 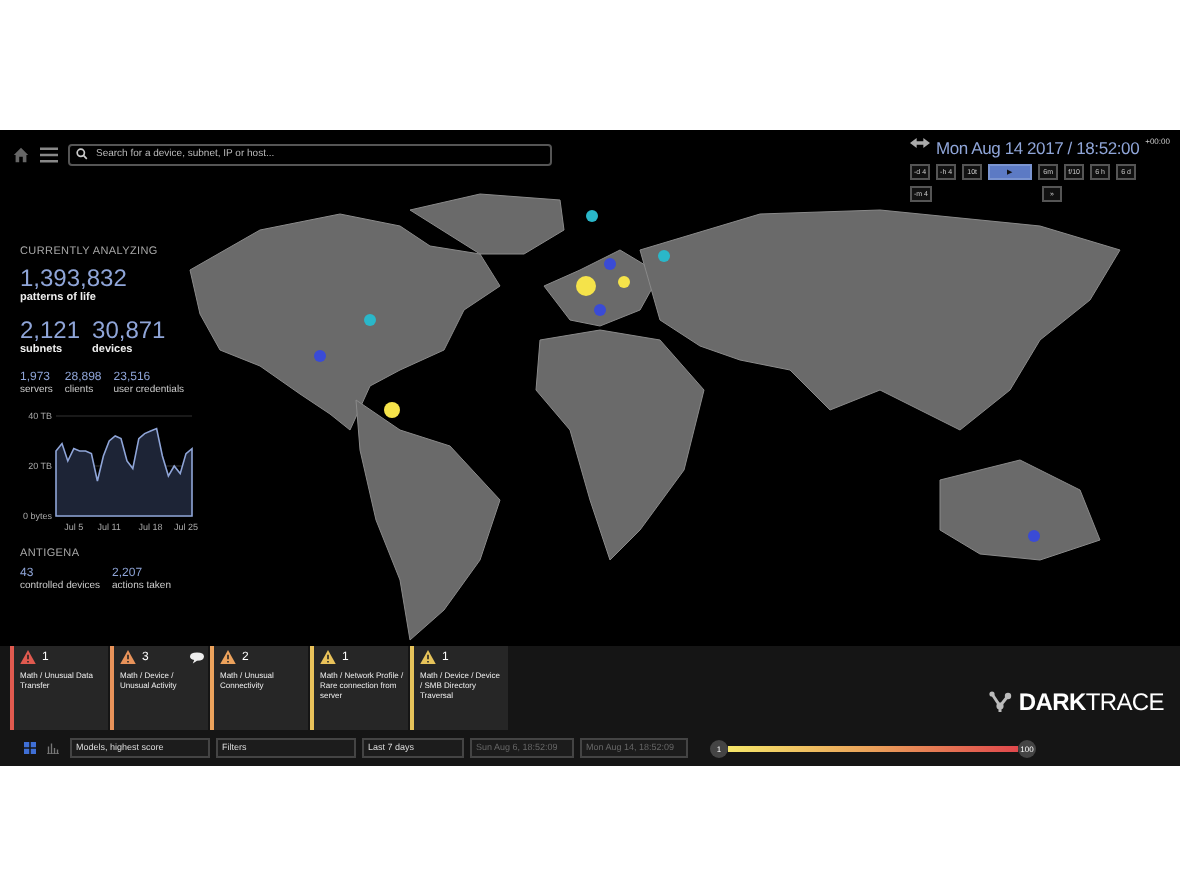 I want to click on menu-icon, so click(x=49, y=154).